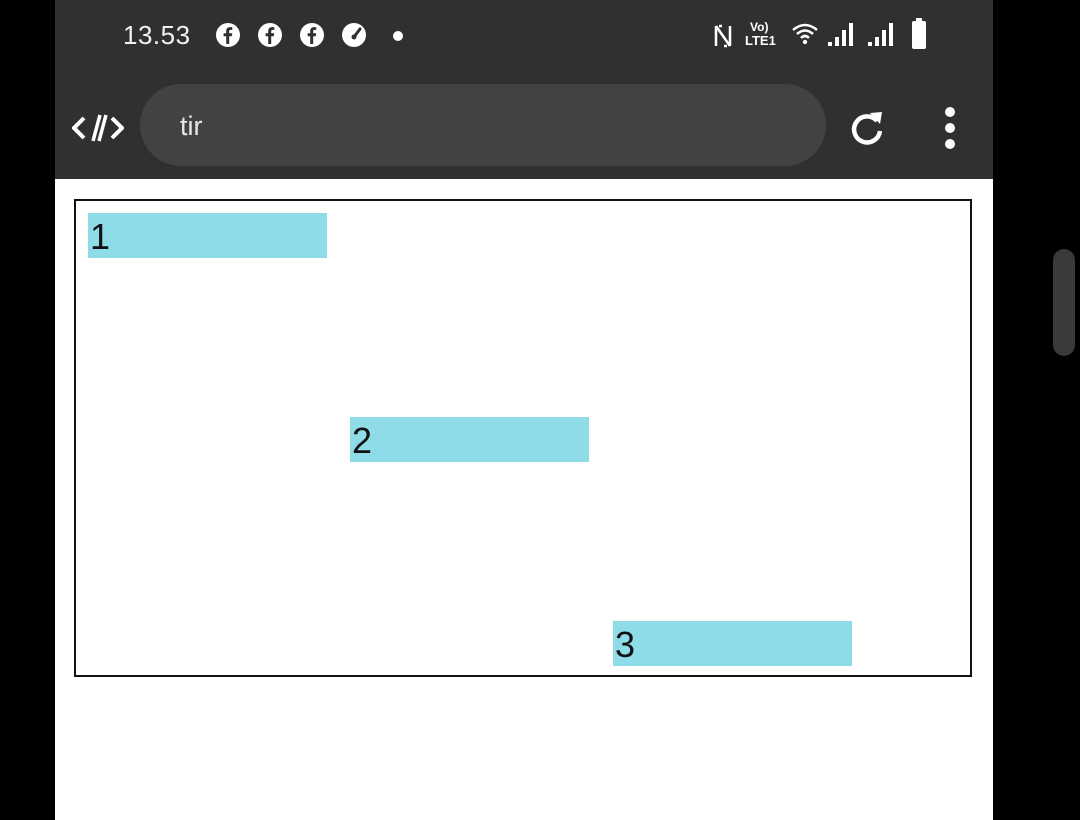 The height and width of the screenshot is (820, 1080). Describe the element at coordinates (207, 235) in the screenshot. I see `bar-item-1: 1` at that location.